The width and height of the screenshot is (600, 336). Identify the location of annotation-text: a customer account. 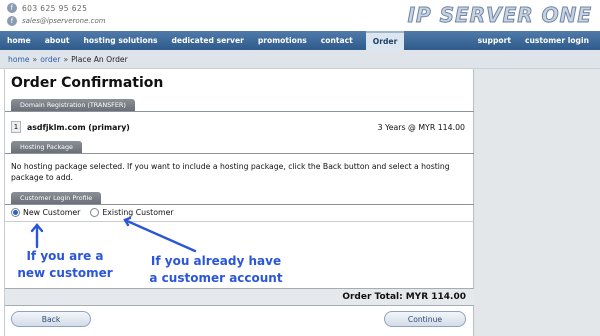
(216, 278).